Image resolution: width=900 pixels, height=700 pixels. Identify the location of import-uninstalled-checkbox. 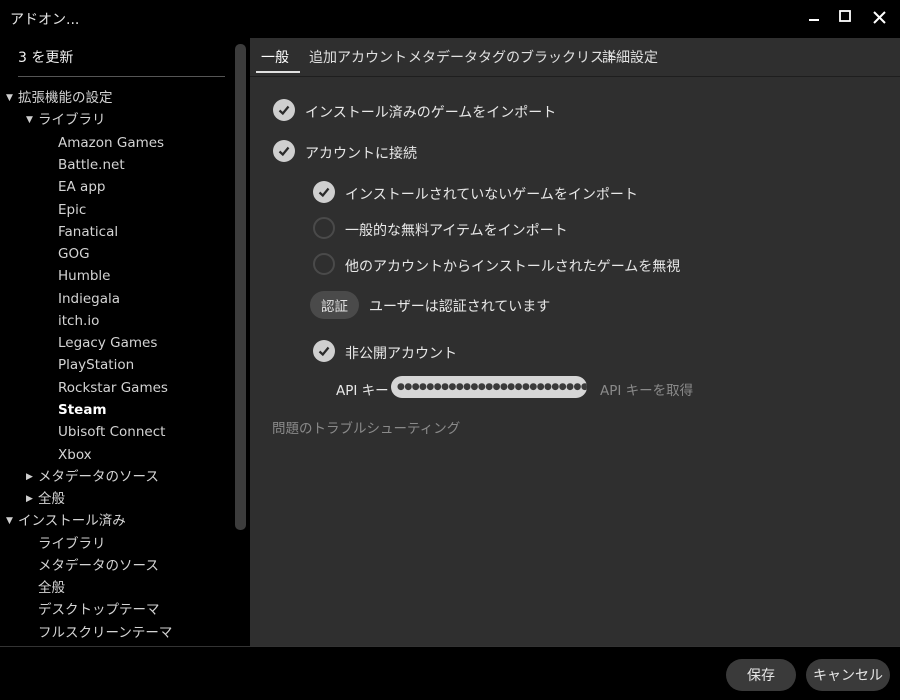
(324, 192).